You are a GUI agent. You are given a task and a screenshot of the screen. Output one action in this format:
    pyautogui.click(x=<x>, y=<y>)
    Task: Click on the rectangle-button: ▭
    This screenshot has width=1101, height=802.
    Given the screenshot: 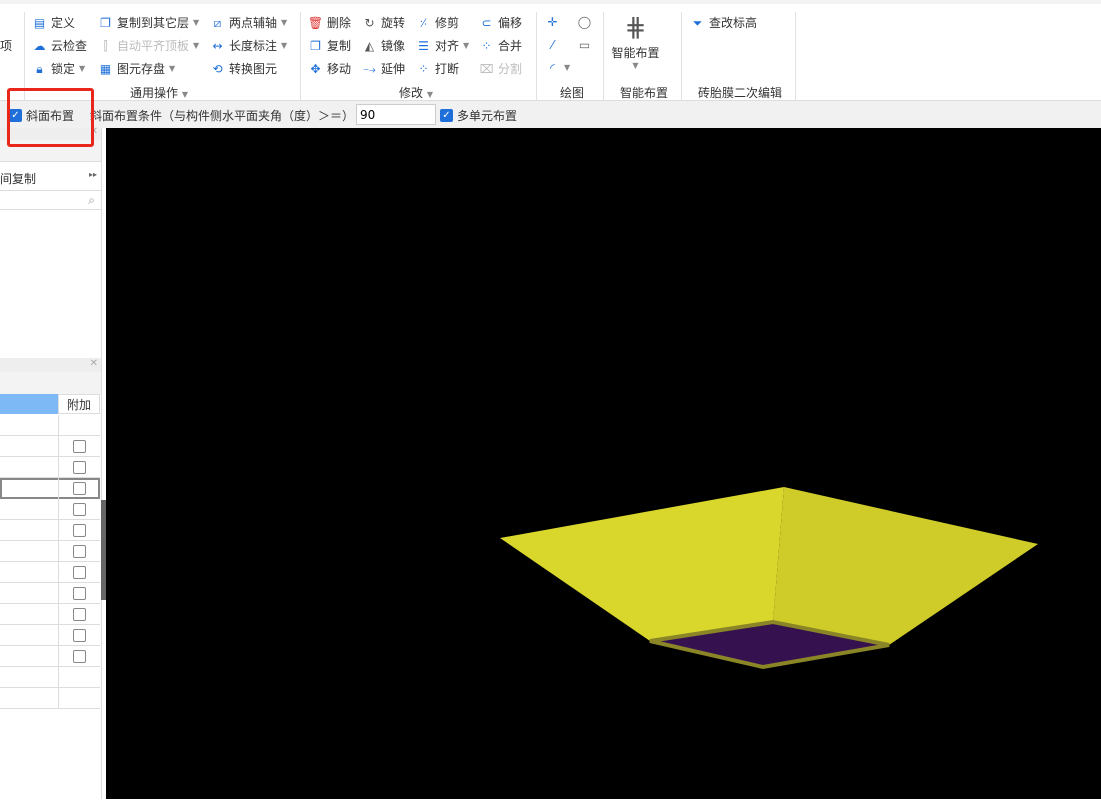 What is the action you would take?
    pyautogui.click(x=584, y=44)
    